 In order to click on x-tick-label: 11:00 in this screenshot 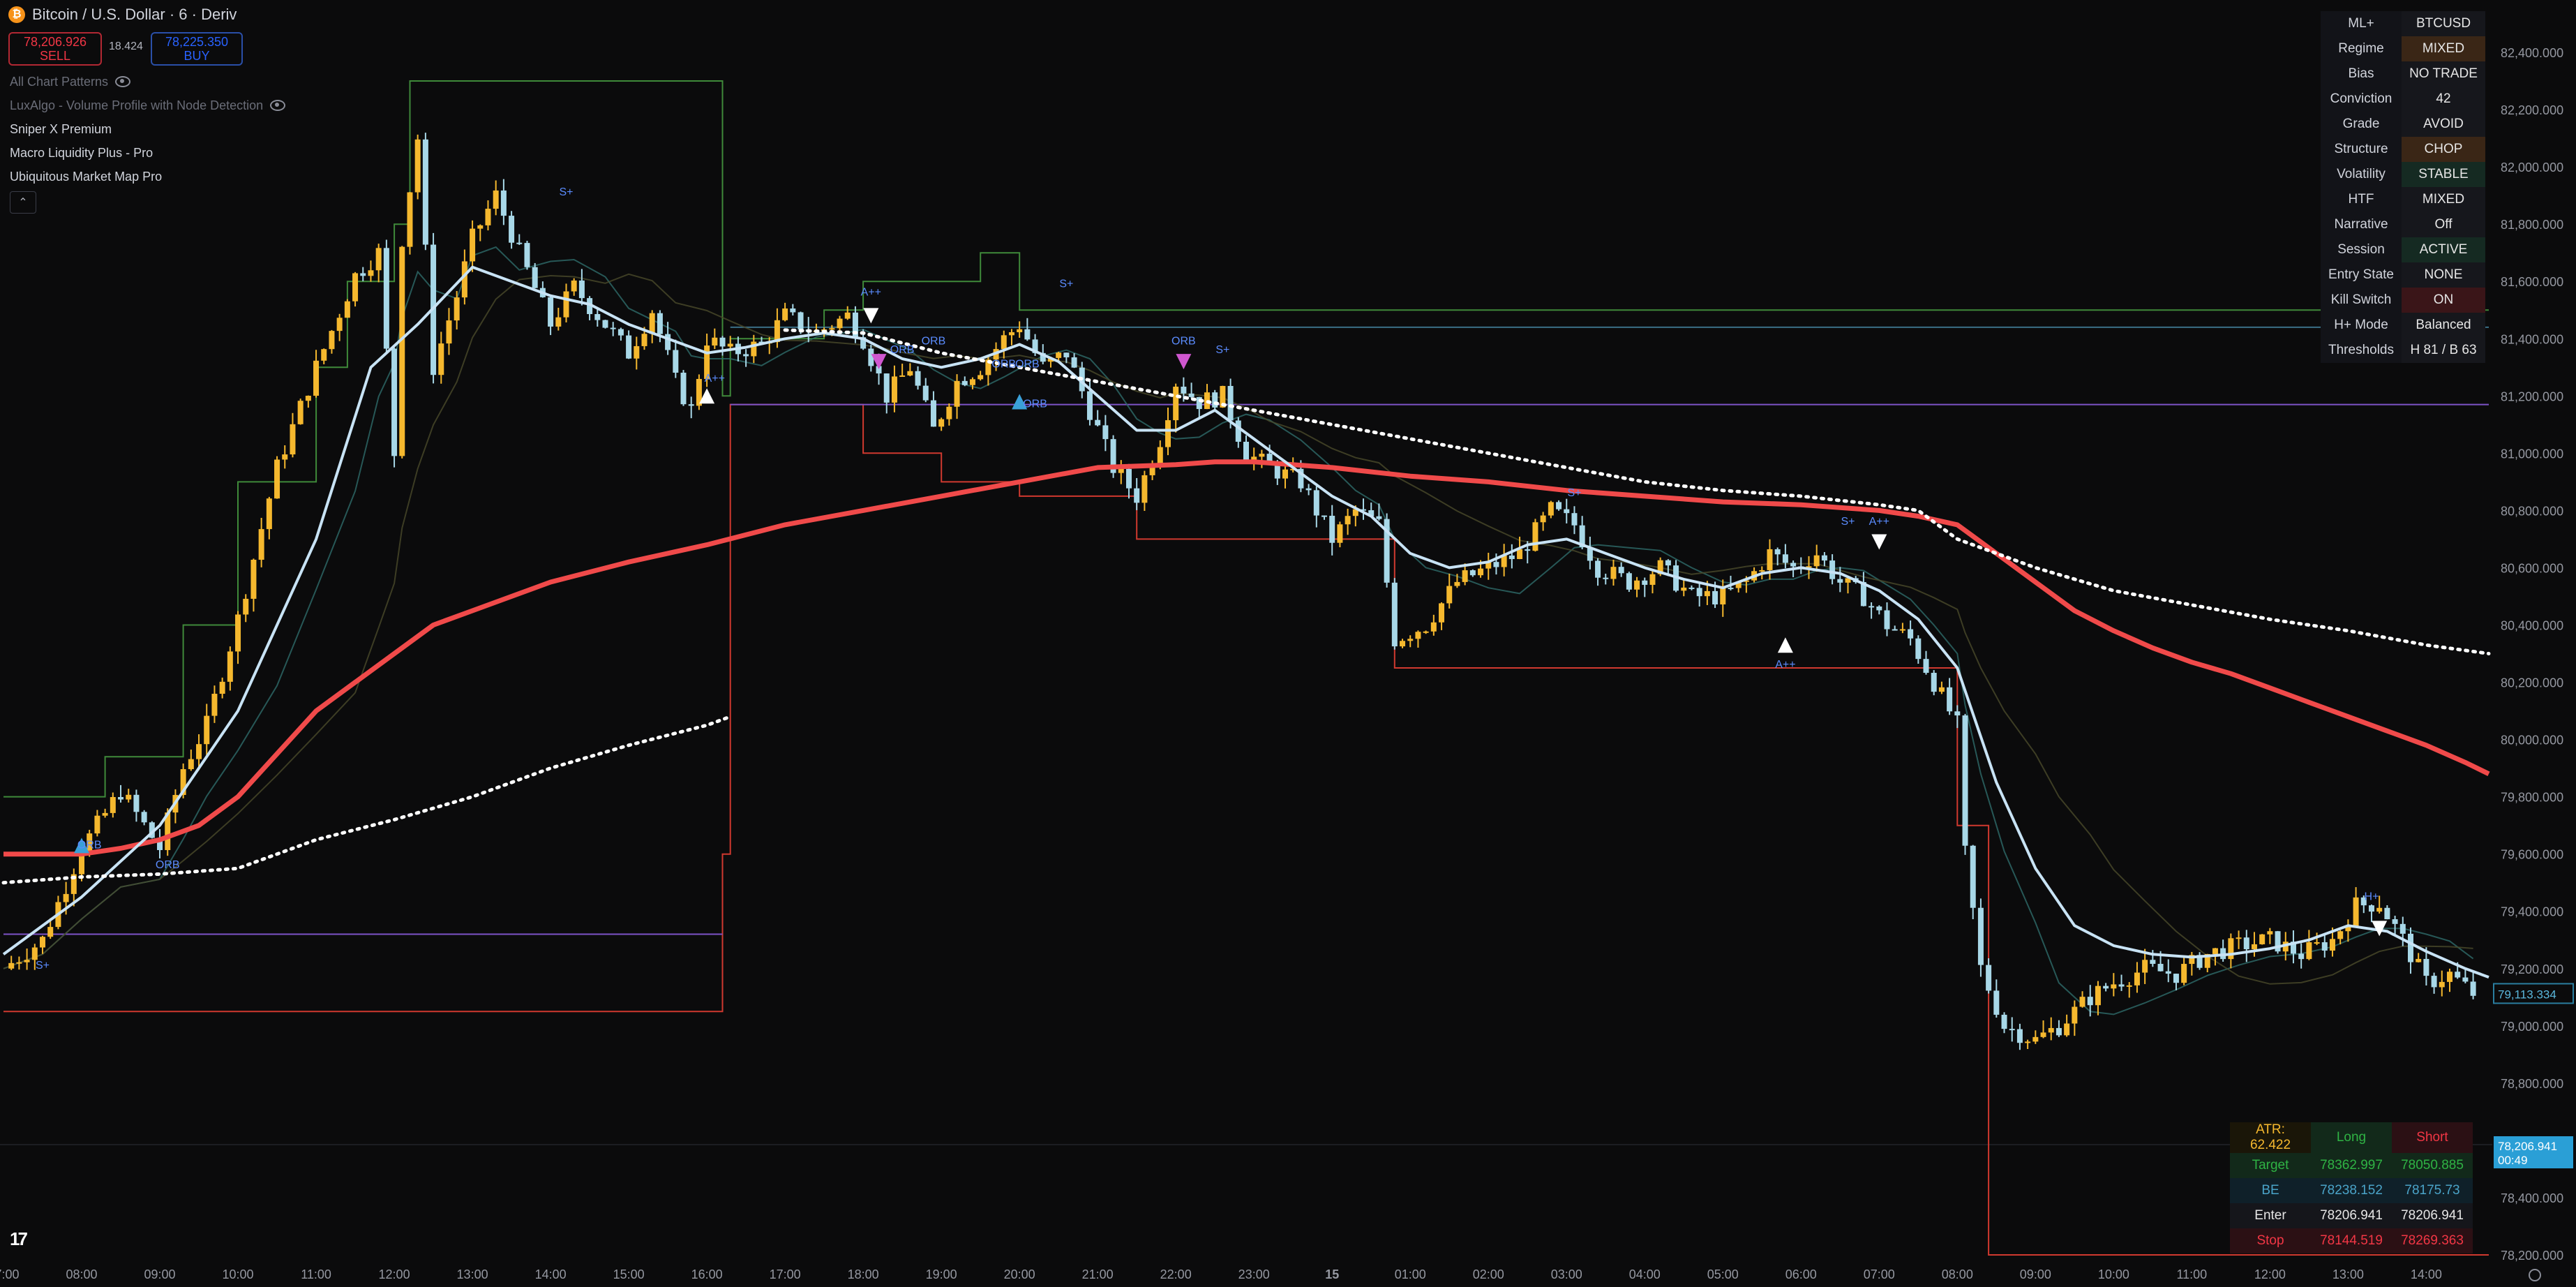, I will do `click(316, 1274)`.